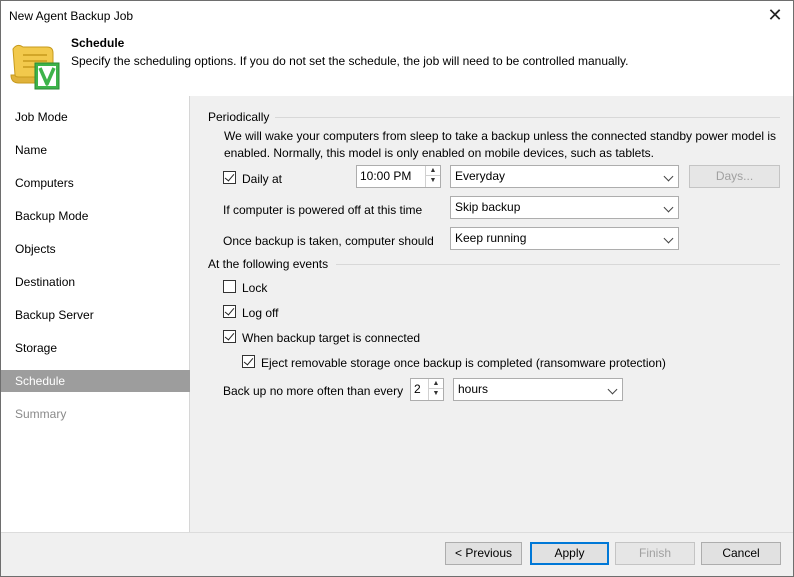  Describe the element at coordinates (229, 177) in the screenshot. I see `daily-at-checkbox` at that location.